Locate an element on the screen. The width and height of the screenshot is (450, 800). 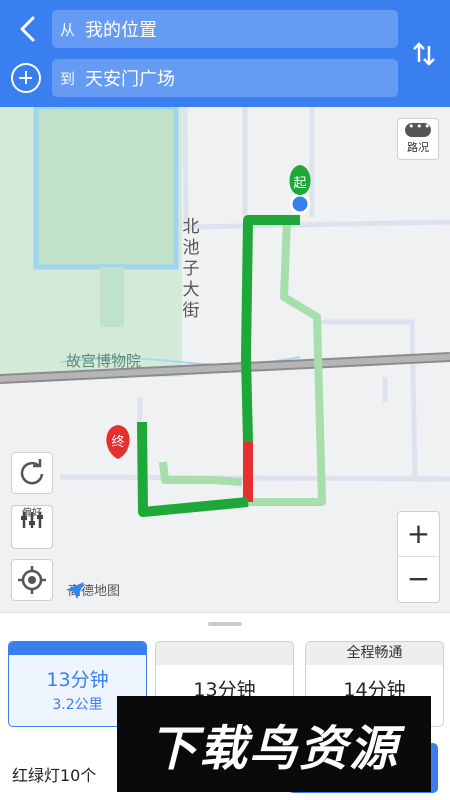
destination-field: 到 天安门广场 is located at coordinates (225, 78).